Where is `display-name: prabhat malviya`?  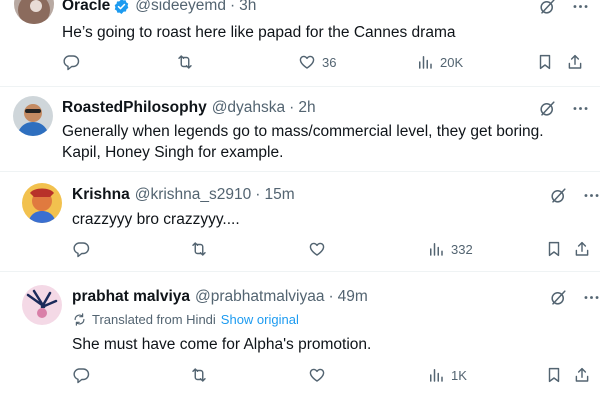
display-name: prabhat malviya is located at coordinates (131, 297).